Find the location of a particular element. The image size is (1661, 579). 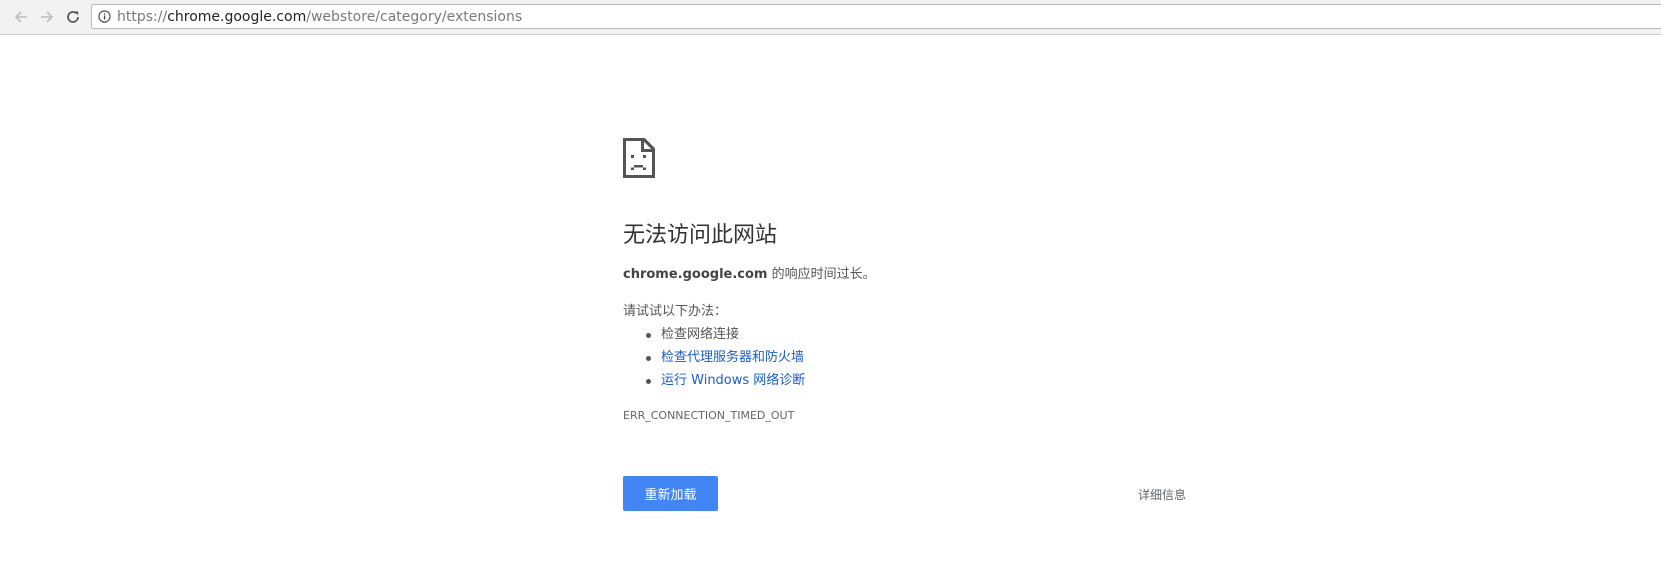

suggestion-check-proxy: 检查代理服务器和防火墙 is located at coordinates (714, 360).